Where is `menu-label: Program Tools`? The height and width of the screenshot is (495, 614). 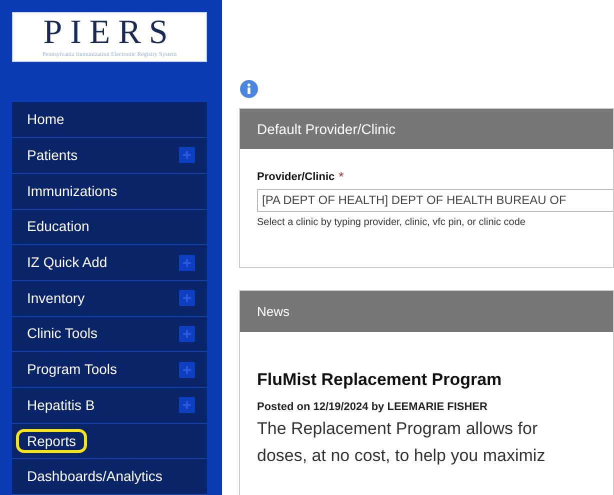 menu-label: Program Tools is located at coordinates (72, 370).